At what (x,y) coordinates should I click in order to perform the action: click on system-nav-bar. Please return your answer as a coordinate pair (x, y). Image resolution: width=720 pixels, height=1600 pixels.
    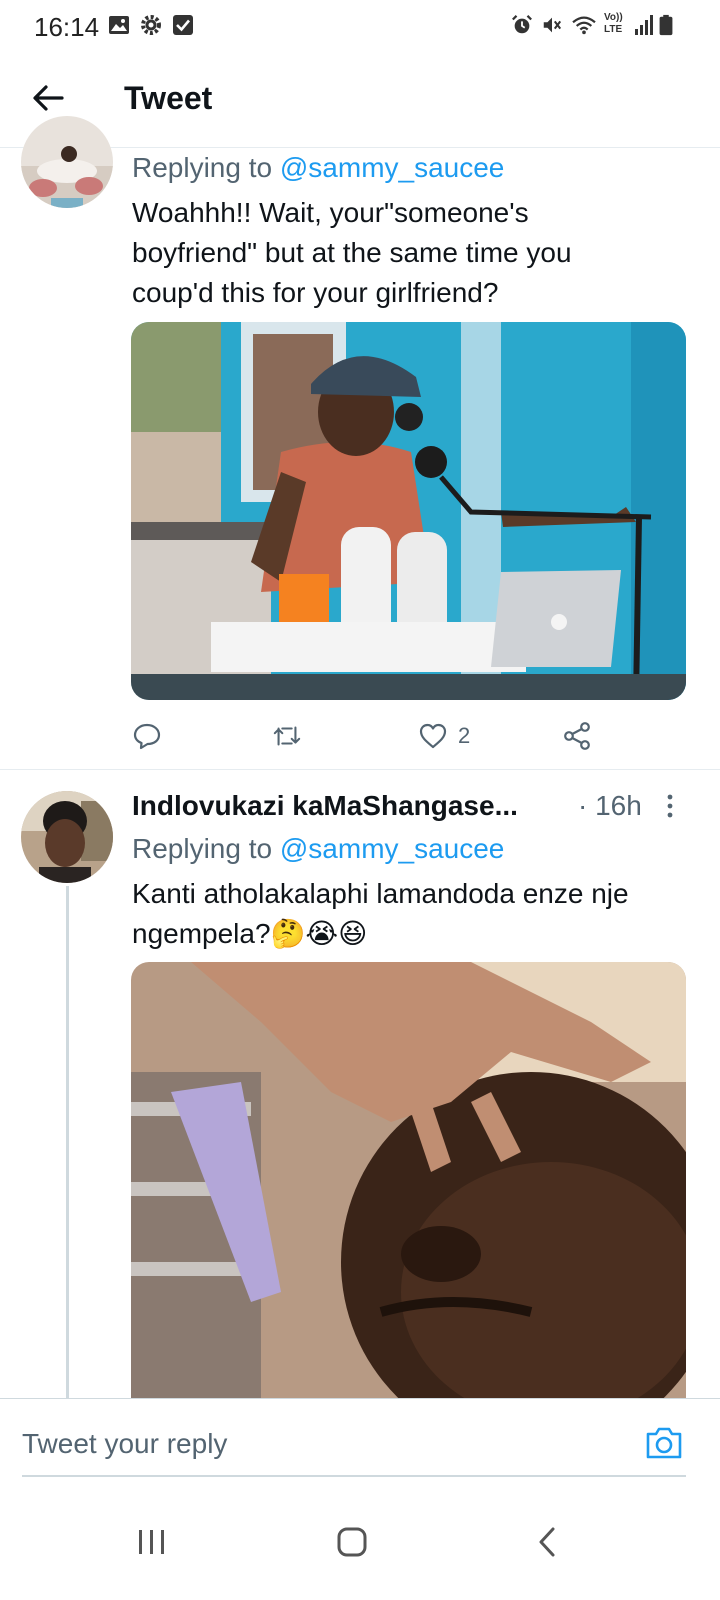
    Looking at the image, I should click on (360, 1544).